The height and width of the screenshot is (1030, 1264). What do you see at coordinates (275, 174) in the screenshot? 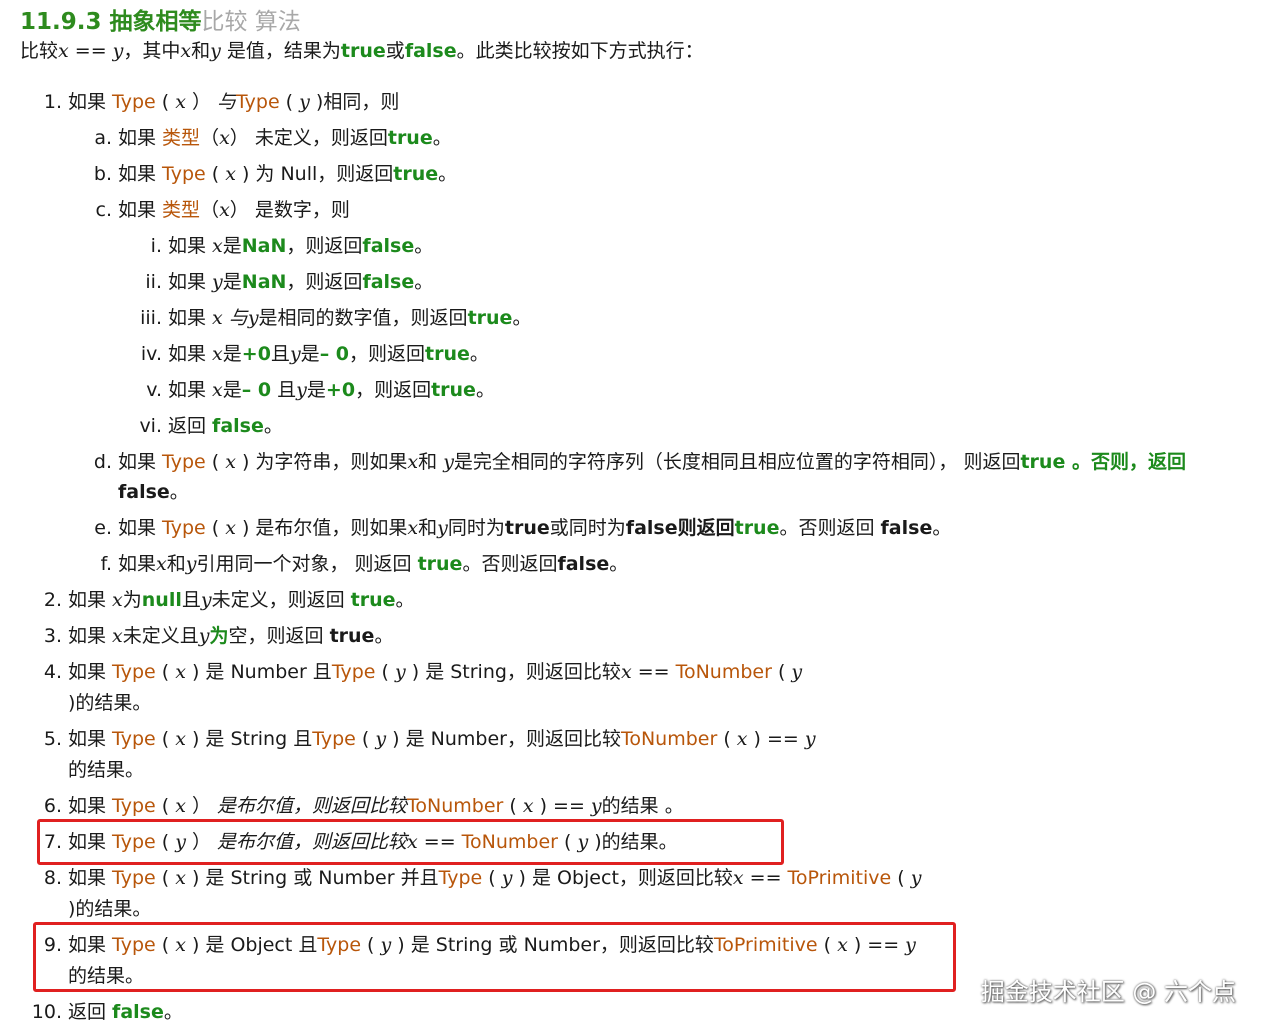
I see `list-item-1b: b. 如果 Type ( x ) 为 Null，则返回true。` at bounding box center [275, 174].